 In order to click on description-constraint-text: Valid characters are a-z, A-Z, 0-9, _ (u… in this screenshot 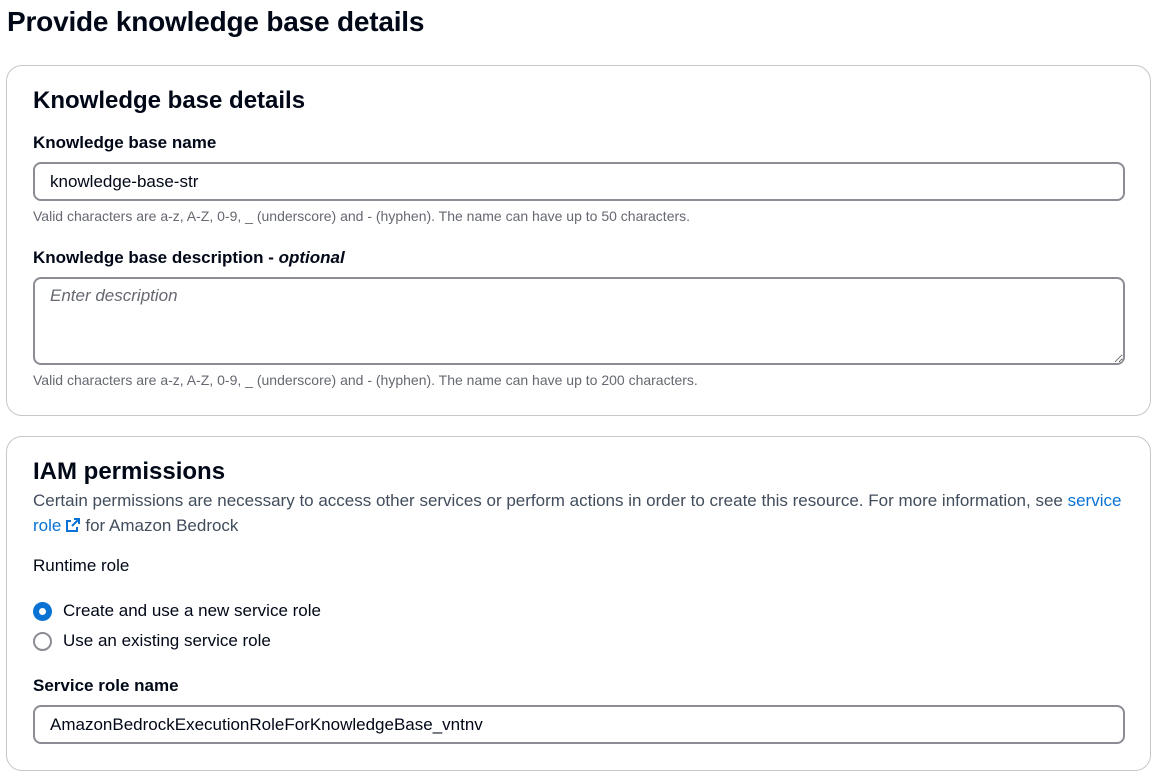, I will do `click(365, 380)`.